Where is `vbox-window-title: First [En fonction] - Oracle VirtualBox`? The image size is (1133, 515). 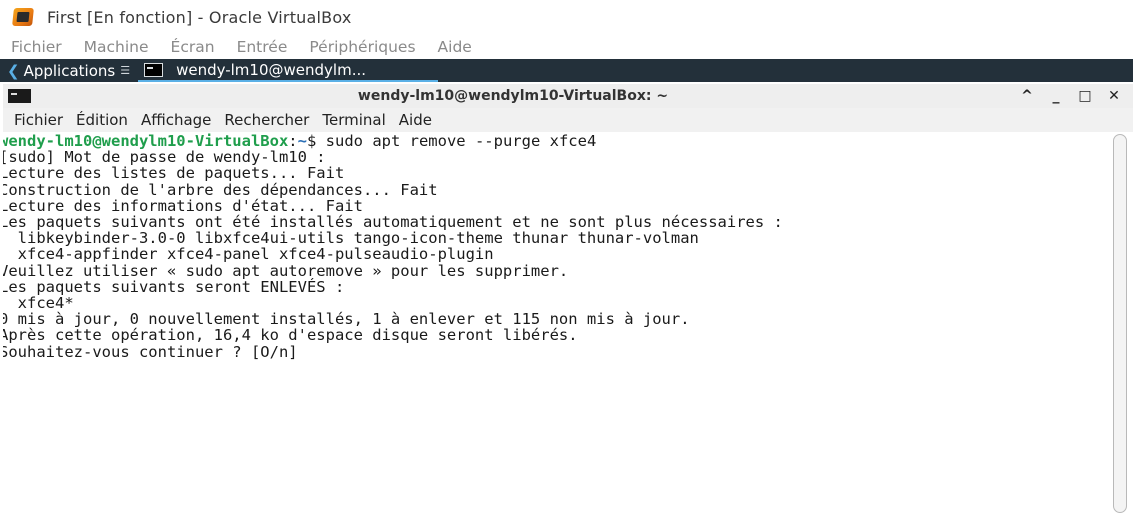
vbox-window-title: First [En fonction] - Oracle VirtualBox is located at coordinates (199, 17).